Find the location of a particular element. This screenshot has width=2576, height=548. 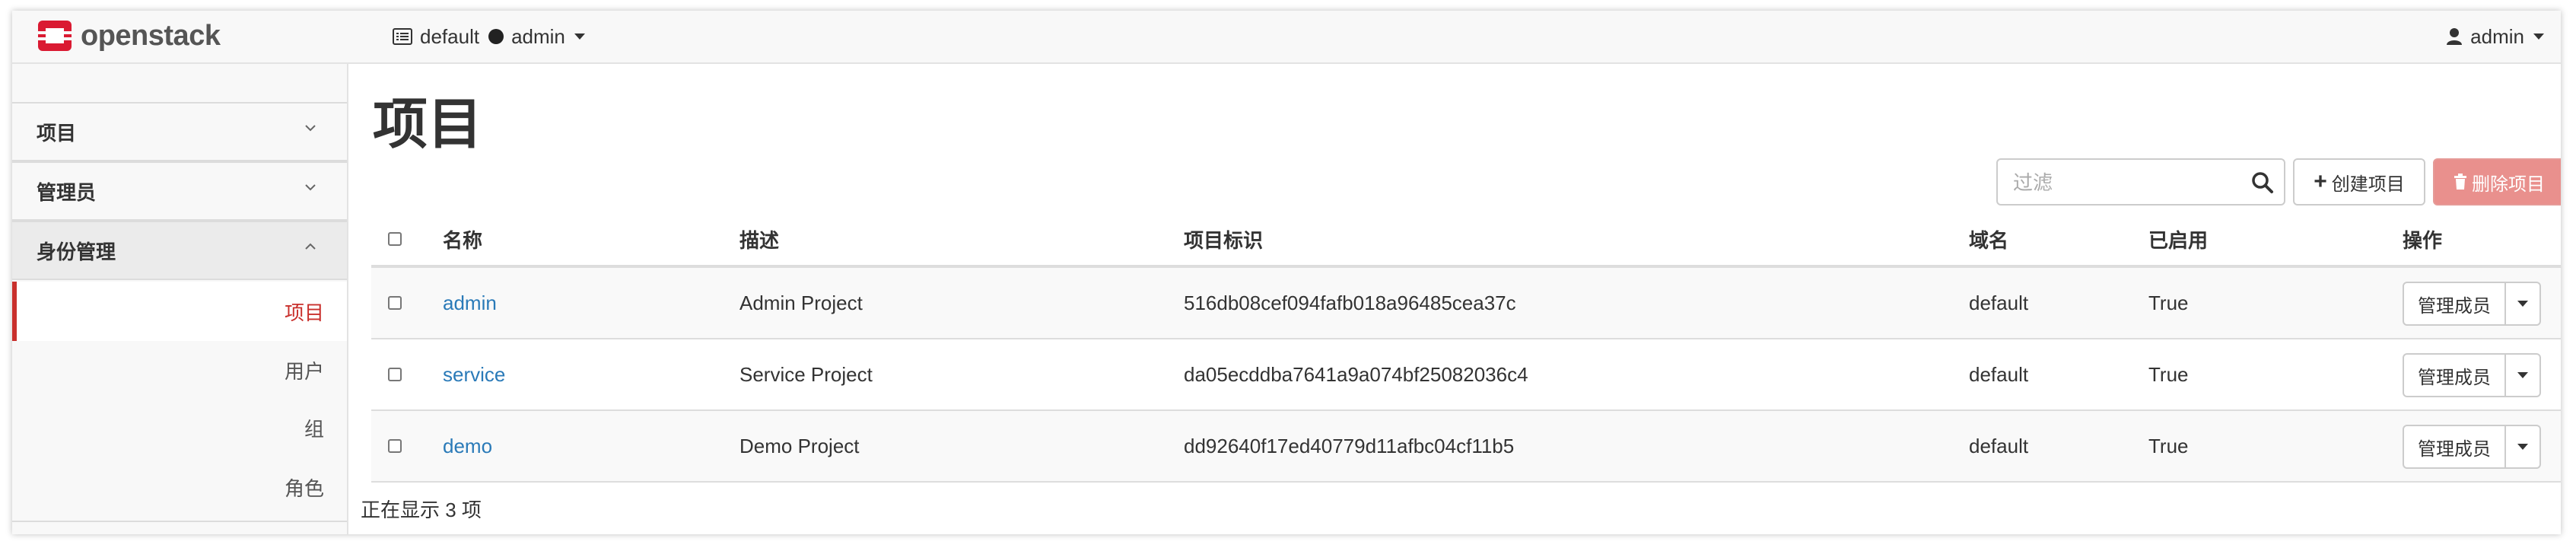

column-header-name: 名称 is located at coordinates (463, 239).